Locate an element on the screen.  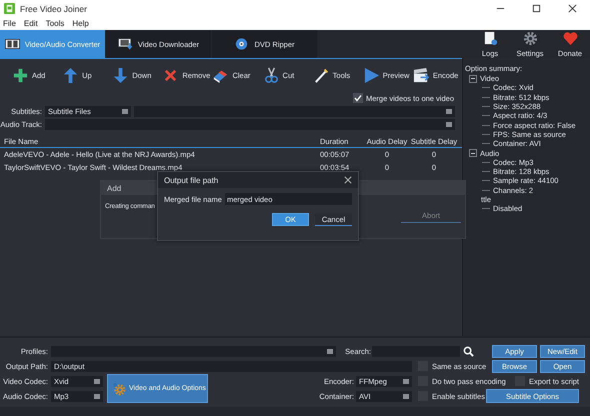
menu-item: Tools is located at coordinates (55, 23).